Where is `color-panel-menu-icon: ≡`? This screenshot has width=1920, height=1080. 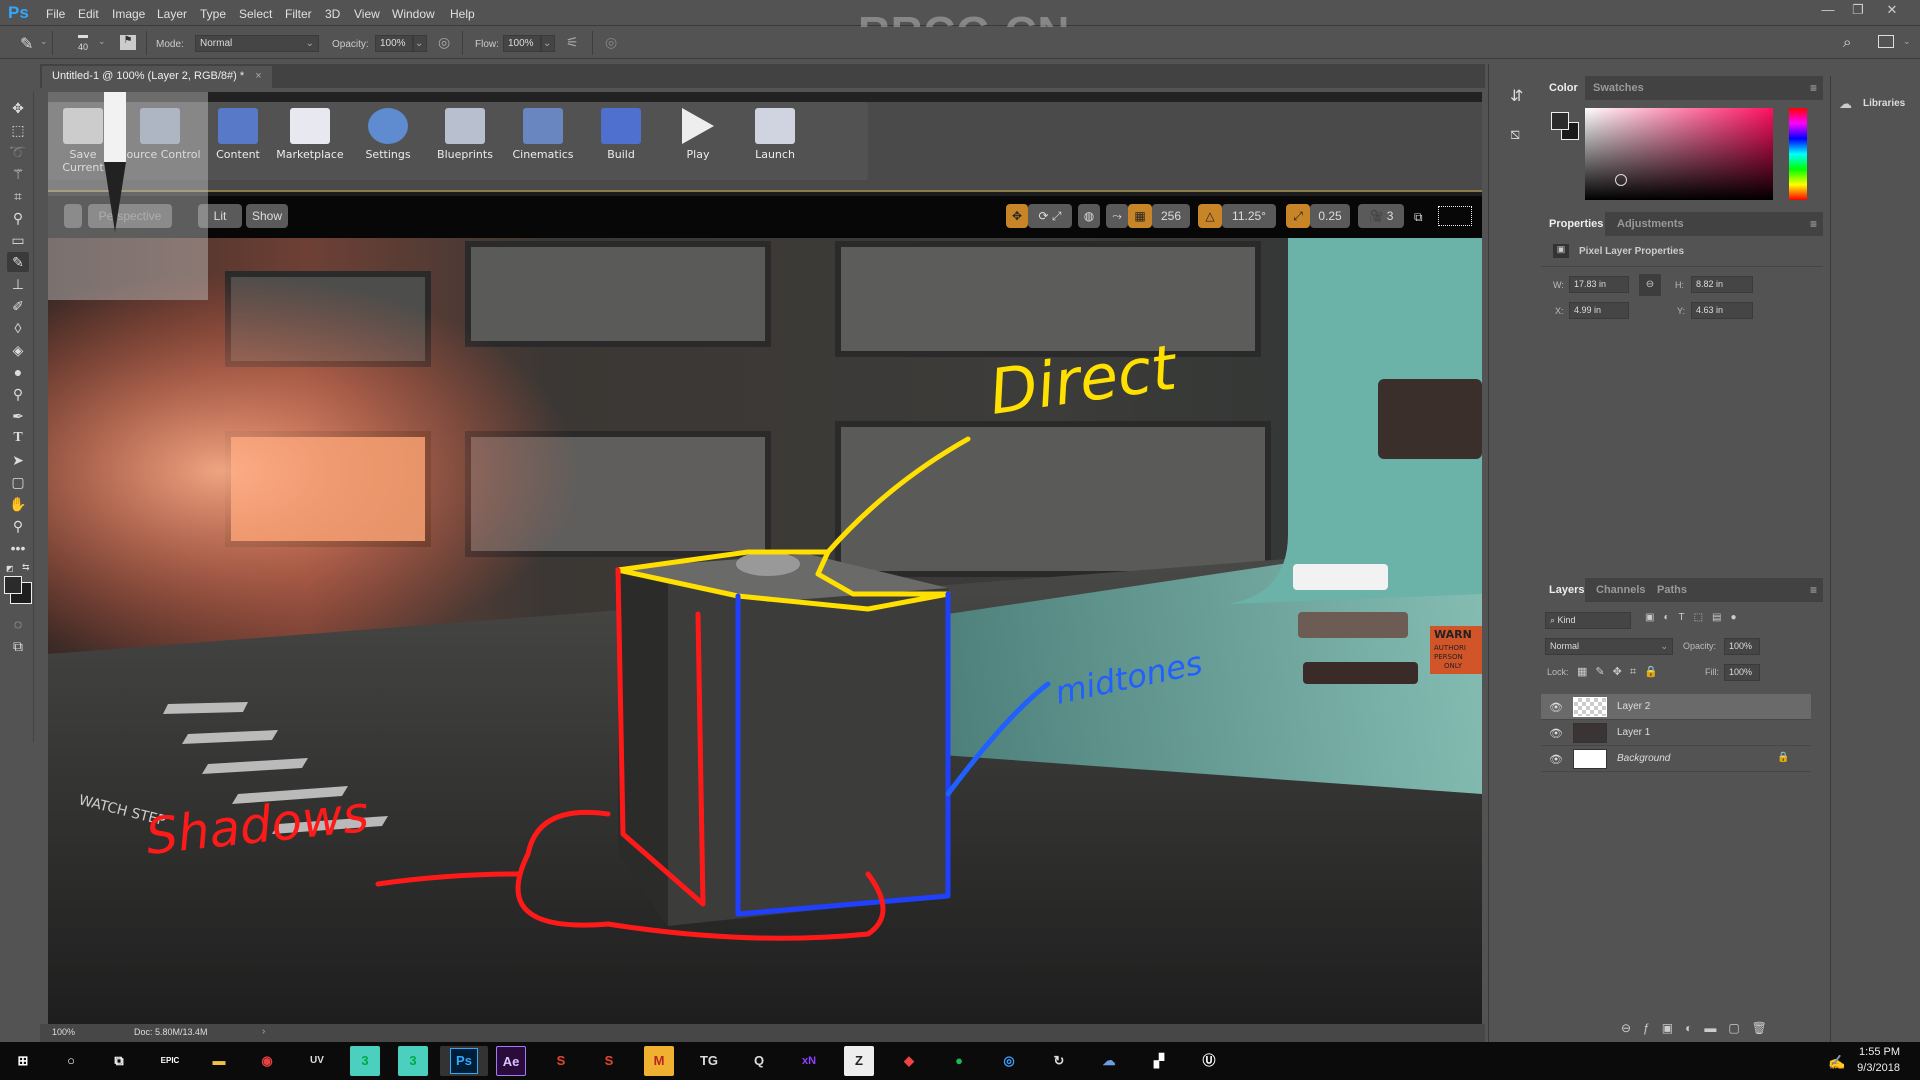 color-panel-menu-icon: ≡ is located at coordinates (1813, 88).